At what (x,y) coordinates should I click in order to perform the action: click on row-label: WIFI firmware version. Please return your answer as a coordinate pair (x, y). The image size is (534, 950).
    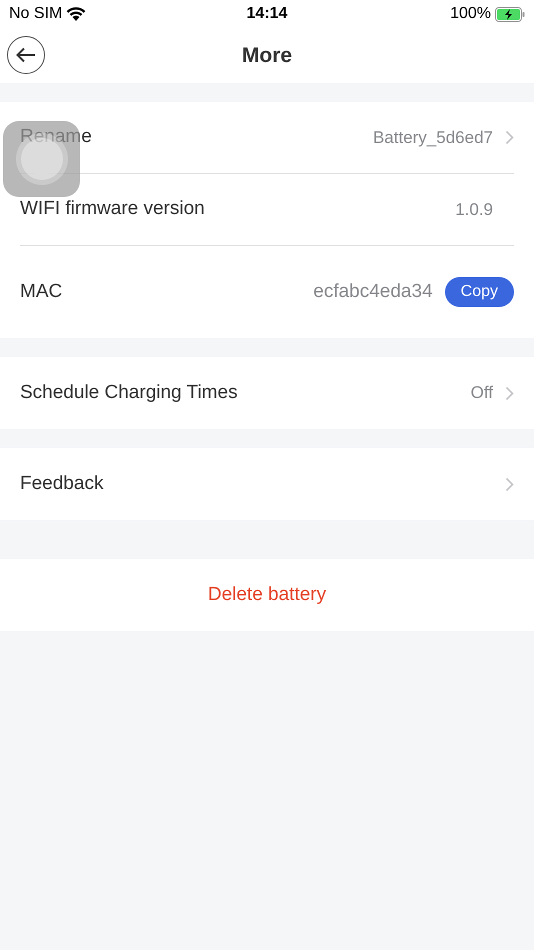
    Looking at the image, I should click on (113, 209).